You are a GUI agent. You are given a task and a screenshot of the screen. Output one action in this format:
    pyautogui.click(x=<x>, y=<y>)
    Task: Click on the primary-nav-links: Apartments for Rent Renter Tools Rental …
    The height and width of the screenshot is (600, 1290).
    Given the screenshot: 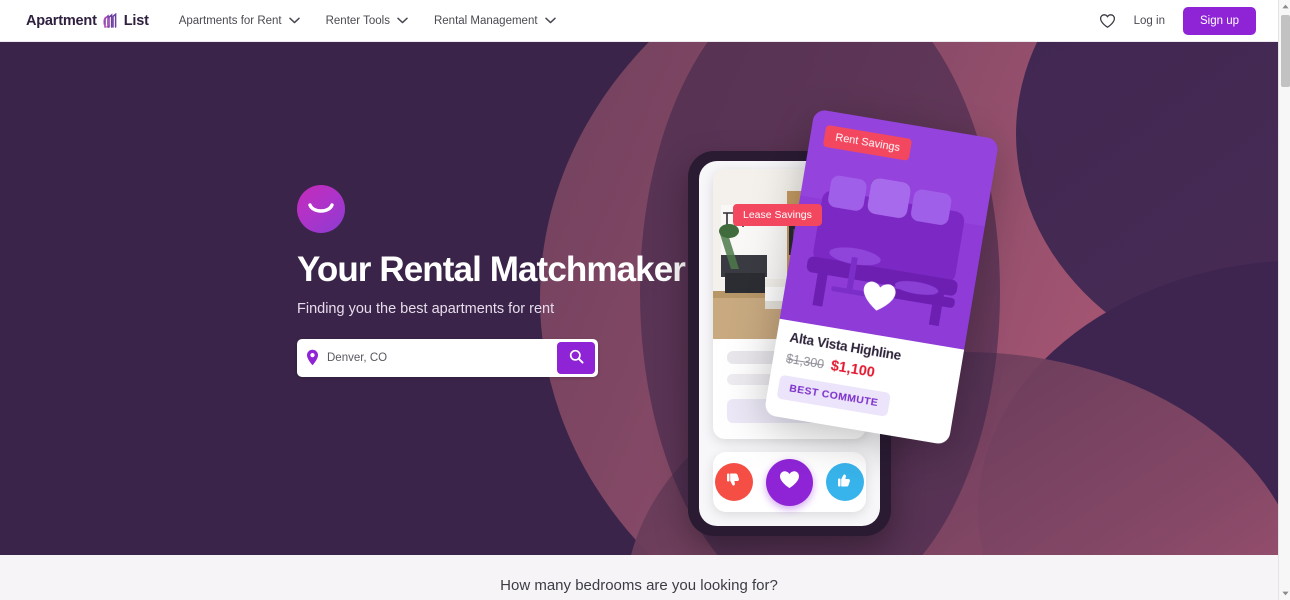 What is the action you would take?
    pyautogui.click(x=367, y=21)
    